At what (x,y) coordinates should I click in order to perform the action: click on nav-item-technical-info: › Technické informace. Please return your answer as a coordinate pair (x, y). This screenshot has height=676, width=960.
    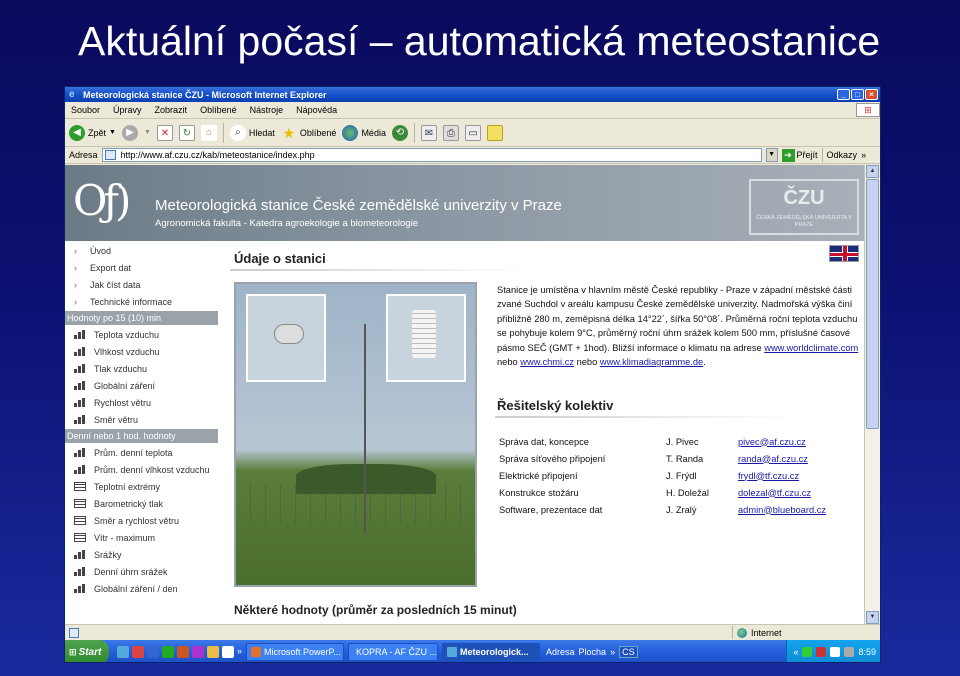
    Looking at the image, I should click on (141, 301).